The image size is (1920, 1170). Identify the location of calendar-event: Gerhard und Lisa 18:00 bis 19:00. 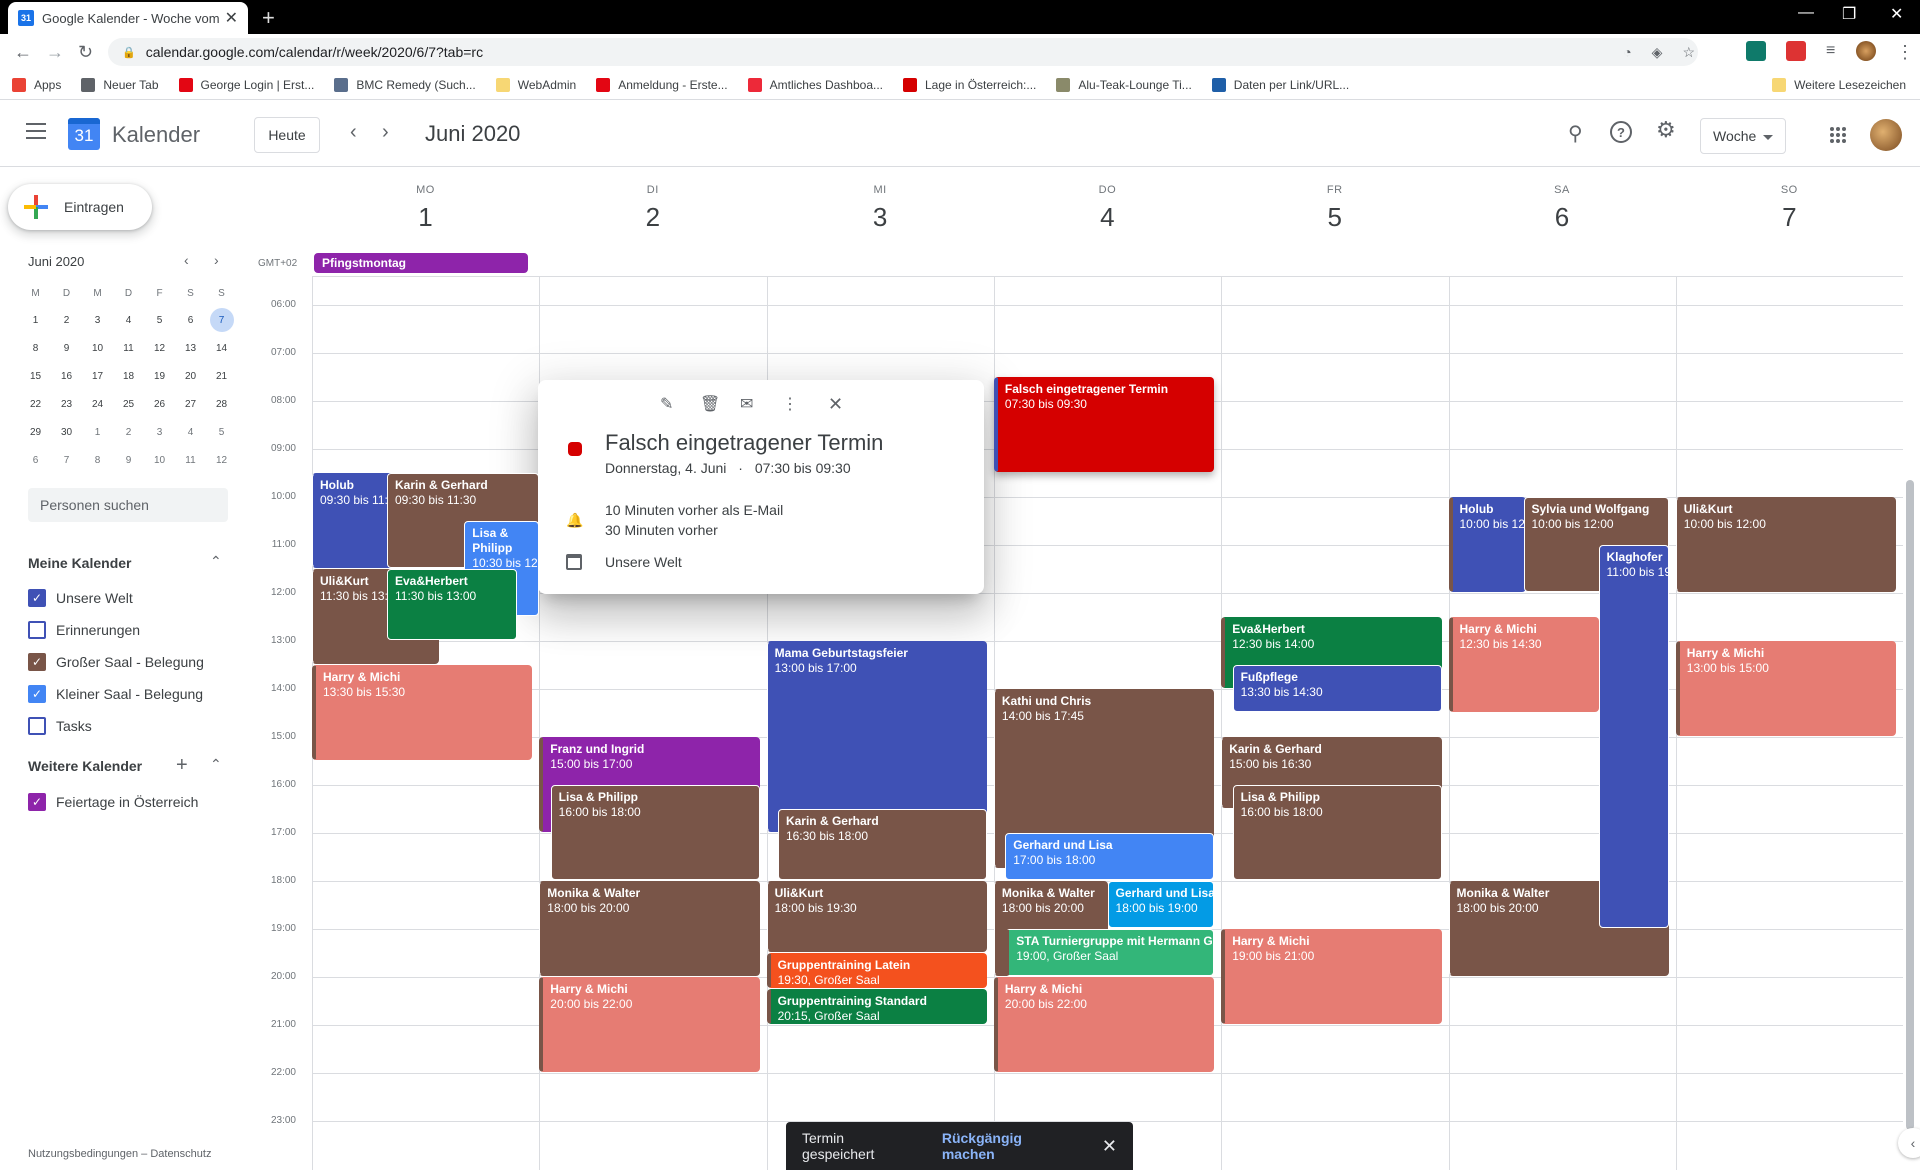
(1161, 904).